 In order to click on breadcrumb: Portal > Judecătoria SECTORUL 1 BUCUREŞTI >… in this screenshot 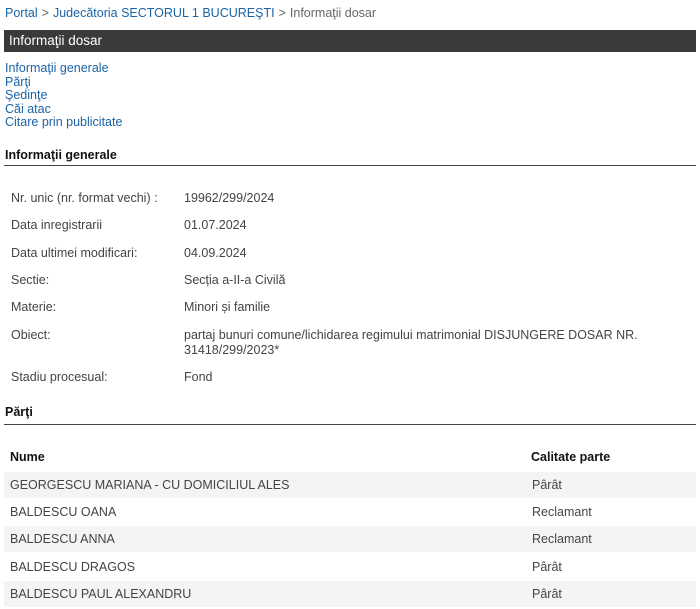, I will do `click(190, 13)`.